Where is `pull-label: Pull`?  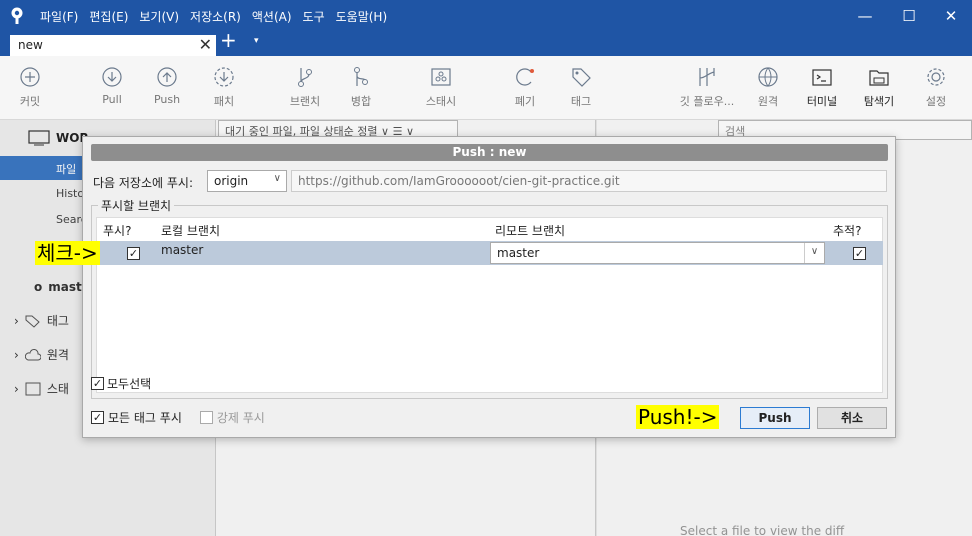 pull-label: Pull is located at coordinates (112, 99).